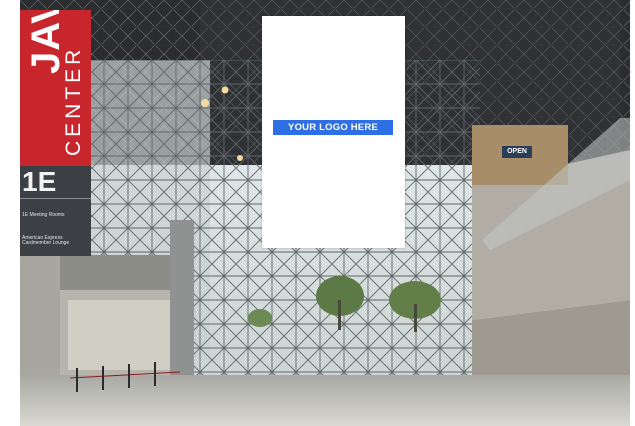  Describe the element at coordinates (55, 88) in the screenshot. I see `venue-sign: JAVITS CENTER` at that location.